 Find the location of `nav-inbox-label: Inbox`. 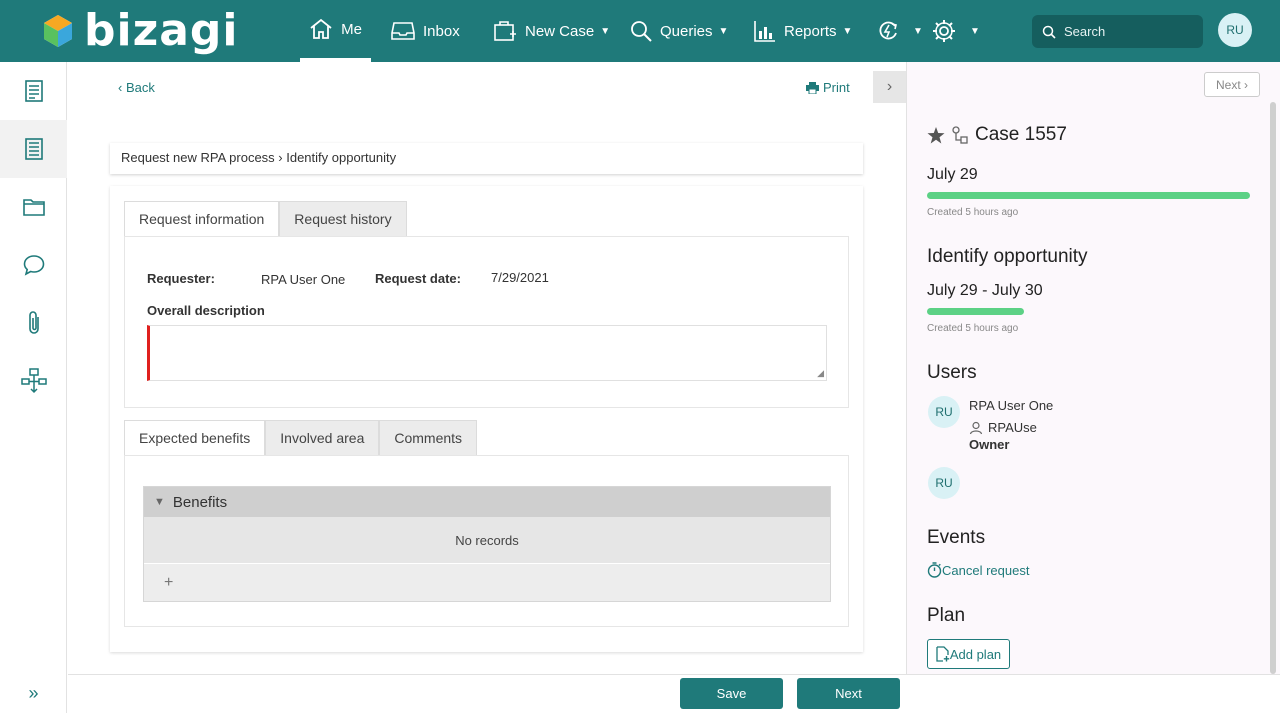

nav-inbox-label: Inbox is located at coordinates (441, 31).